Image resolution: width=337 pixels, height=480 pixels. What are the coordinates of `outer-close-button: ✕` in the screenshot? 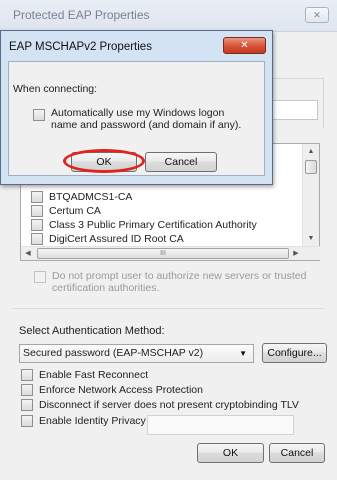 It's located at (317, 15).